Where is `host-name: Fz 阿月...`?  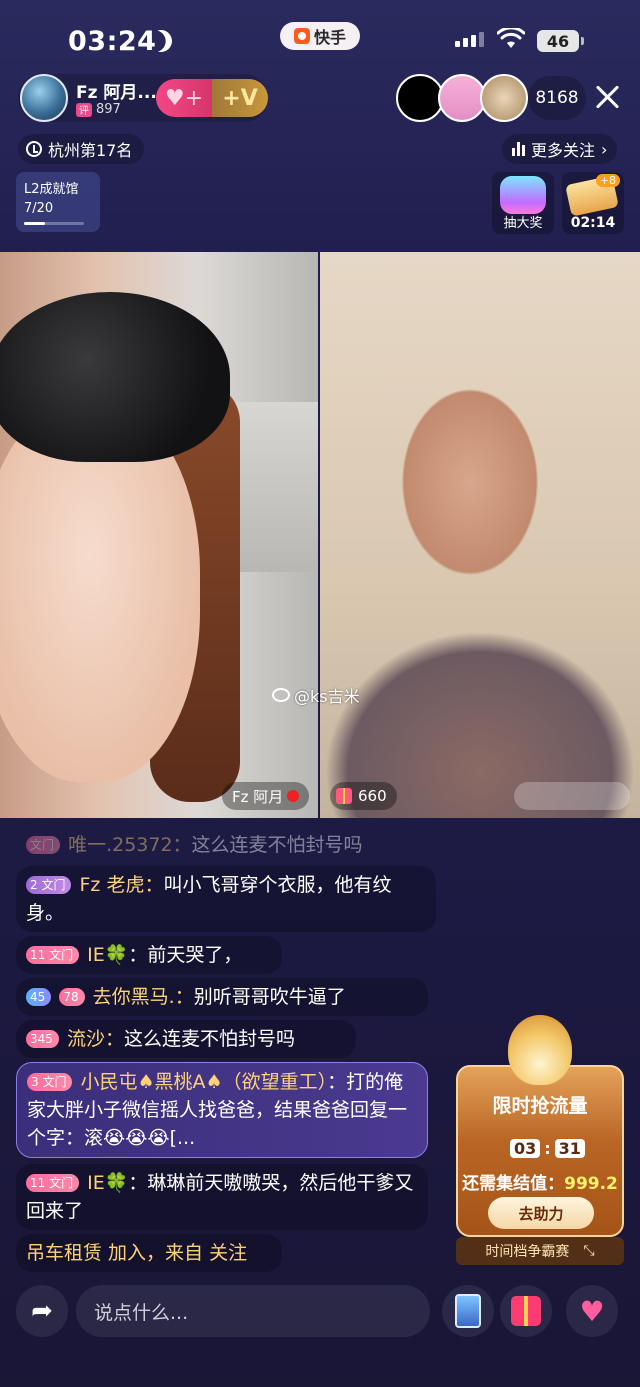 host-name: Fz 阿月... is located at coordinates (116, 93).